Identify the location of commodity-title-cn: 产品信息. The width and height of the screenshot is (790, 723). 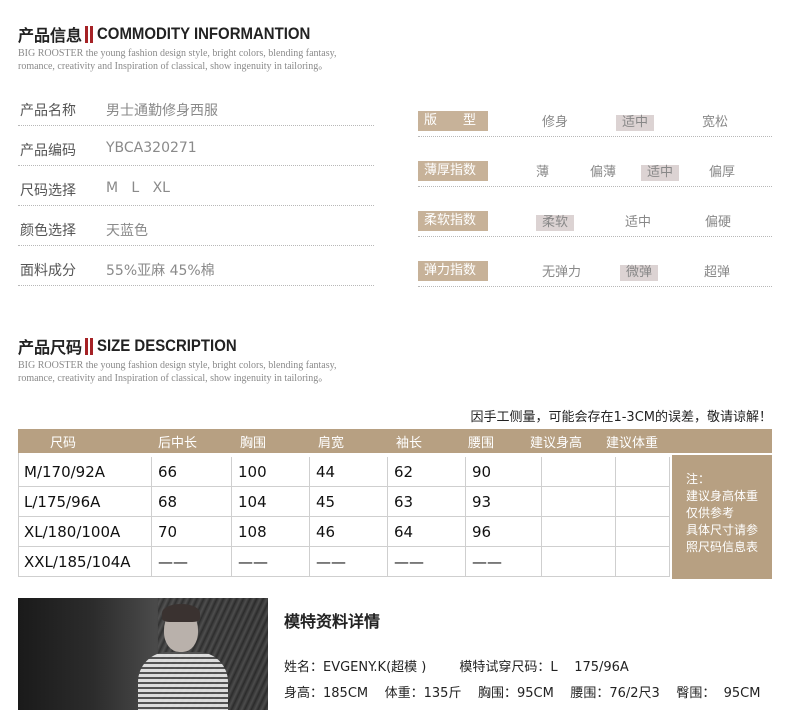
(50, 35).